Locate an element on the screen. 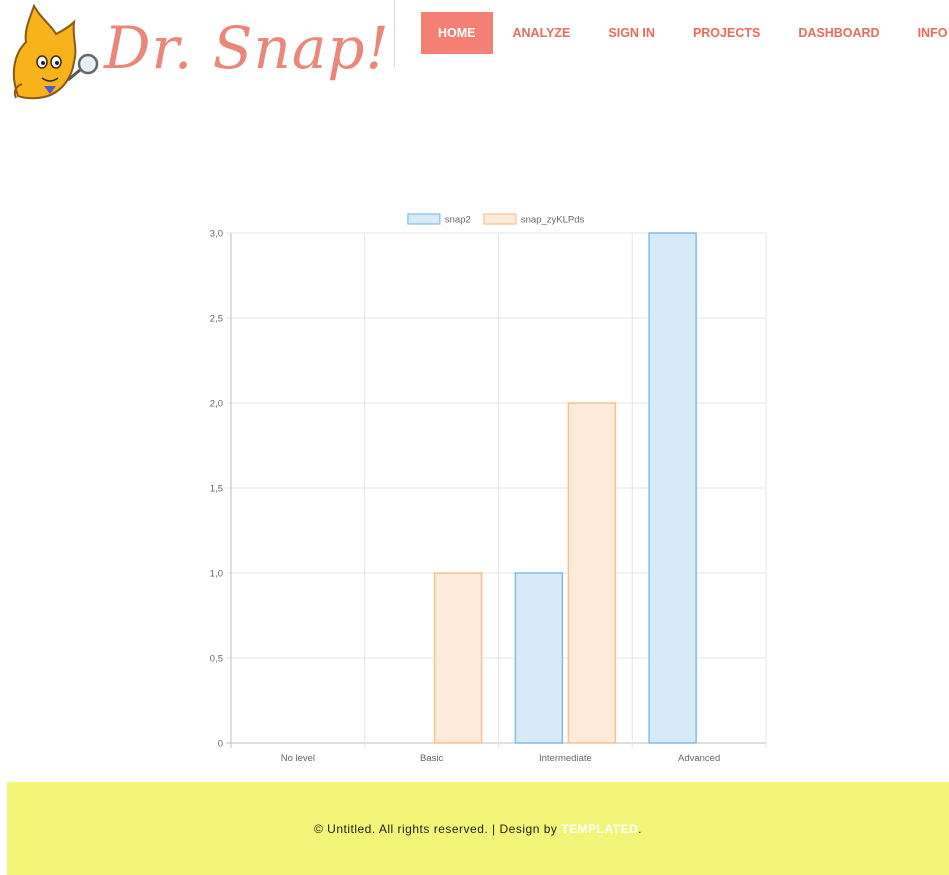 The image size is (949, 875). bar-snap_zyKLPds-basic is located at coordinates (458, 658).